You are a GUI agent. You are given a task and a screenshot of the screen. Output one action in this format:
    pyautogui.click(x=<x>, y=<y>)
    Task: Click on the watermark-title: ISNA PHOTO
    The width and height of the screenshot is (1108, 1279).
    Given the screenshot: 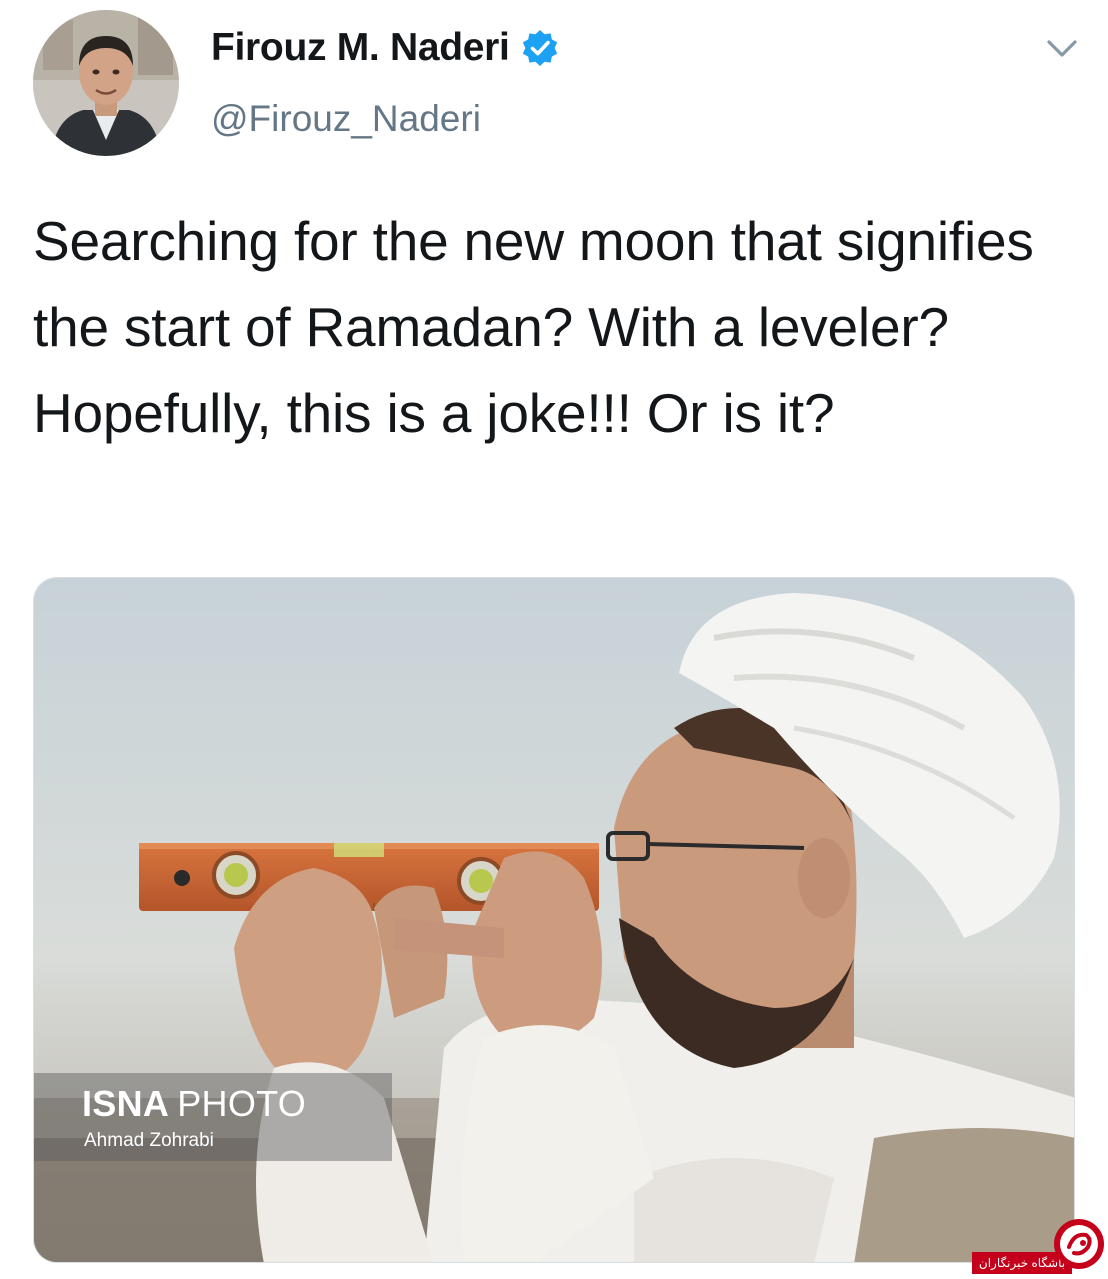 What is the action you would take?
    pyautogui.click(x=194, y=1104)
    